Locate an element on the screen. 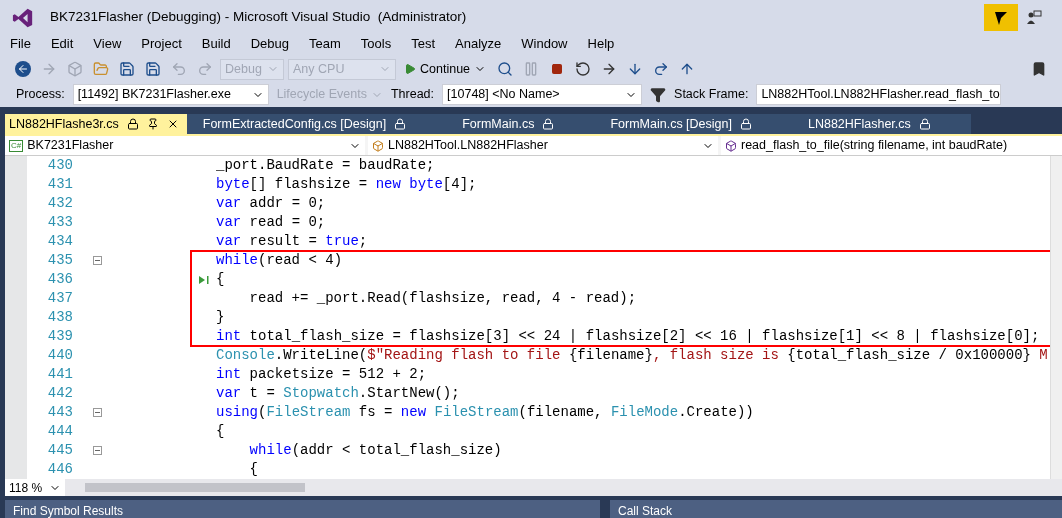  menu-item: Build is located at coordinates (216, 43).